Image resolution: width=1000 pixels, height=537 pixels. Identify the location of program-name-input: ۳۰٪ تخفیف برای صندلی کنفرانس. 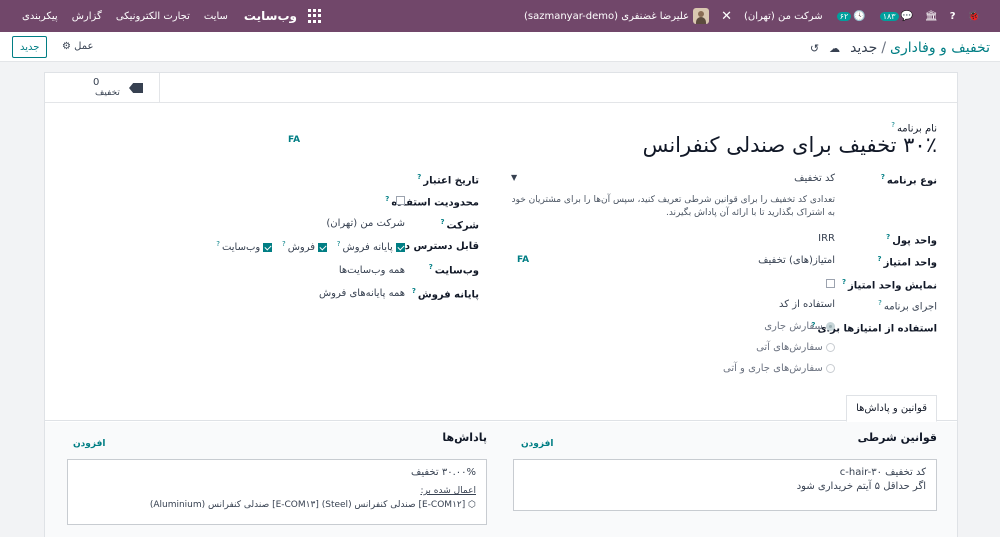
(790, 145).